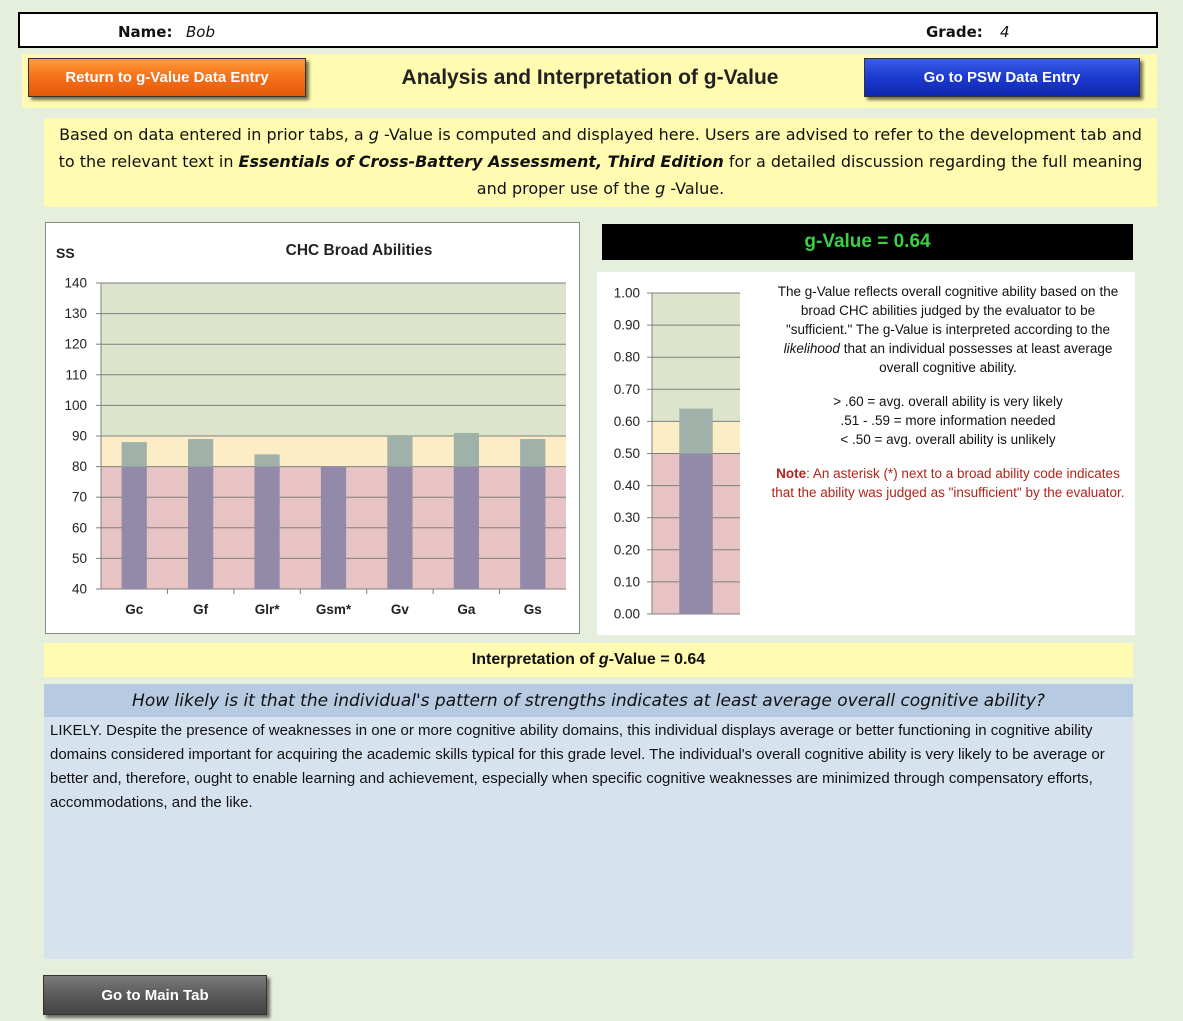  I want to click on y-tick-label: 50, so click(79, 558).